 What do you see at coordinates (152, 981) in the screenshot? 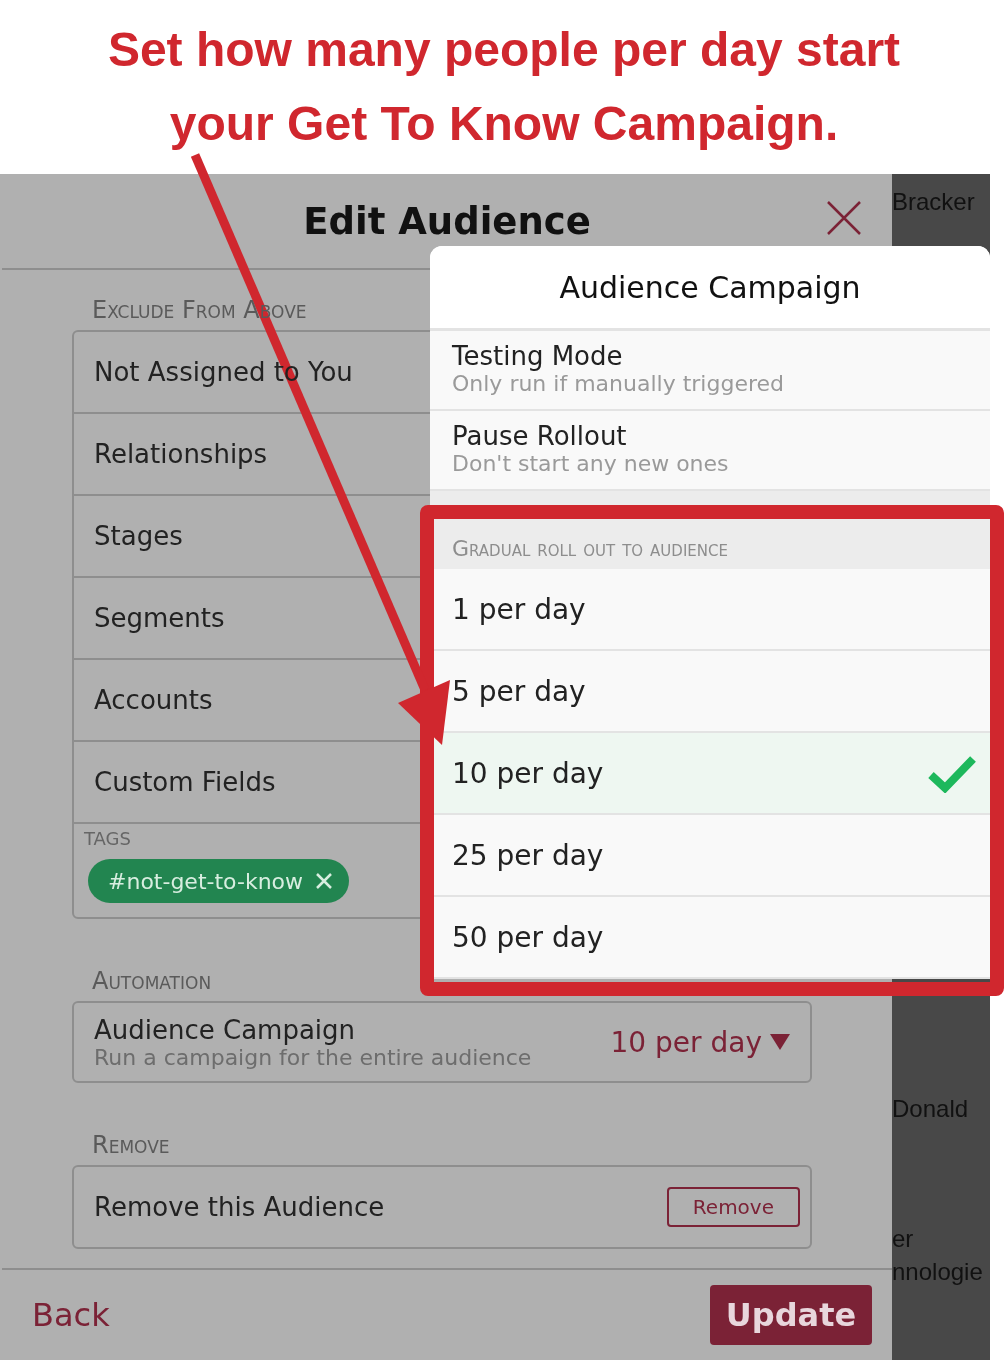
I see `section-heading: Automation` at bounding box center [152, 981].